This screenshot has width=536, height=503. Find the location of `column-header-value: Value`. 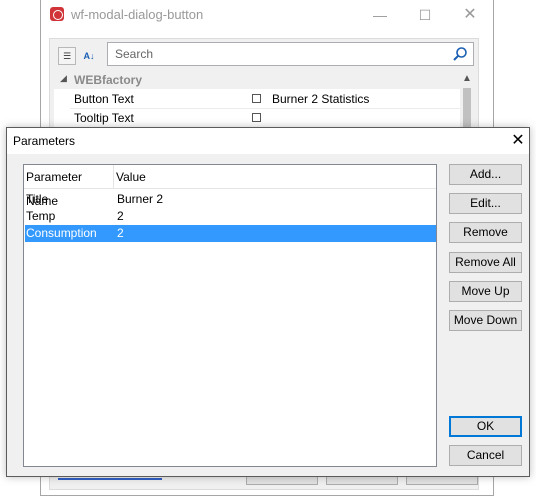

column-header-value: Value is located at coordinates (275, 177).